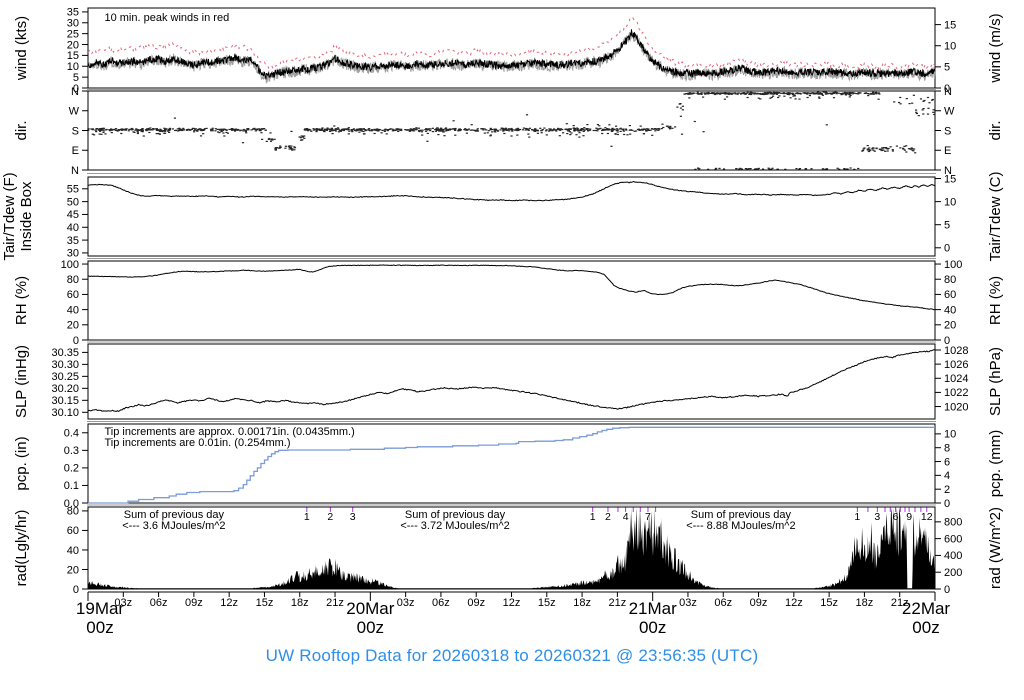 Image resolution: width=1024 pixels, height=700 pixels. What do you see at coordinates (511, 287) in the screenshot?
I see `relative-humidity-pct` at bounding box center [511, 287].